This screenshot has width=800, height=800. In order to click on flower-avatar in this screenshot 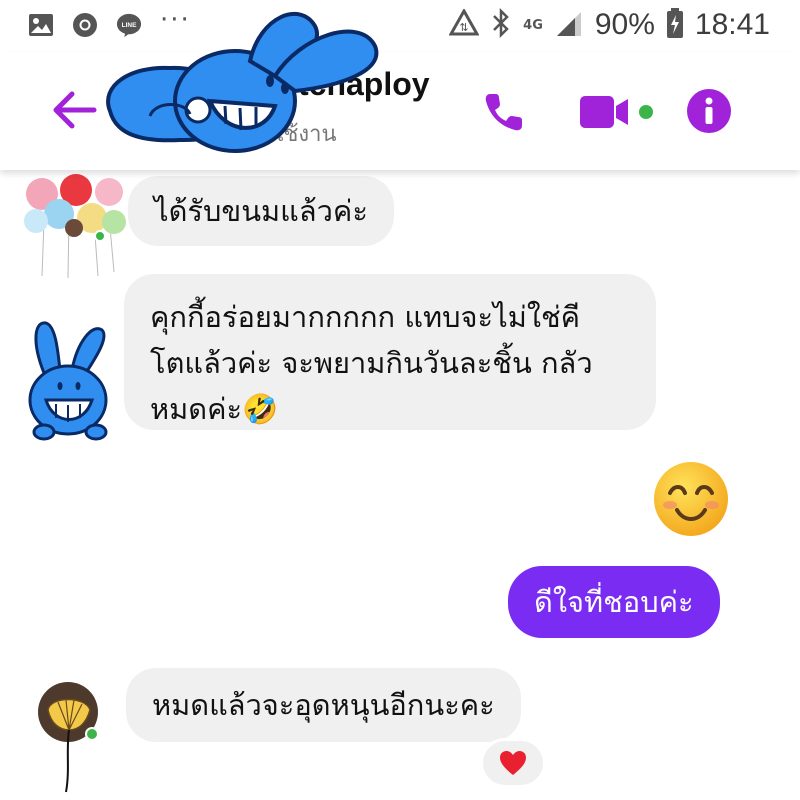, I will do `click(70, 738)`.